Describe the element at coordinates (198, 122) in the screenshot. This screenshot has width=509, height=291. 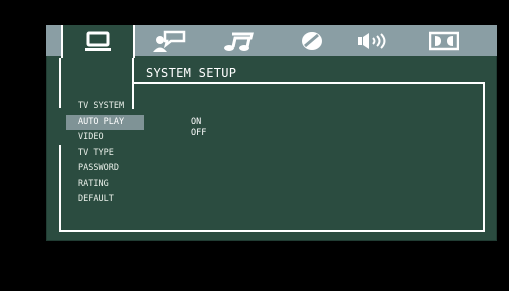
I see `option-on: ON` at that location.